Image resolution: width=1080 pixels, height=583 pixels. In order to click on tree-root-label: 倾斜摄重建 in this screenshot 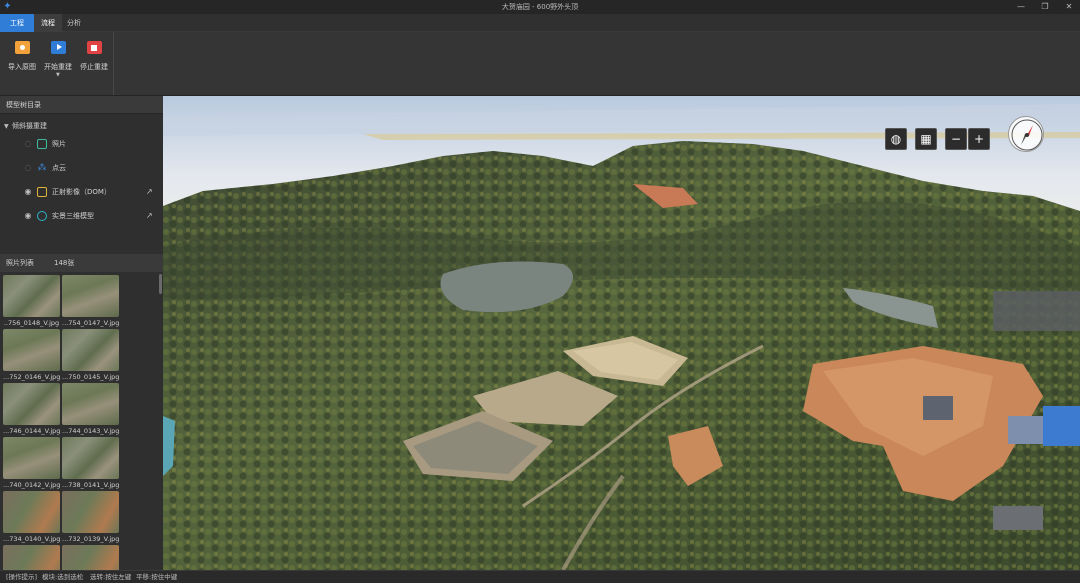, I will do `click(29, 126)`.